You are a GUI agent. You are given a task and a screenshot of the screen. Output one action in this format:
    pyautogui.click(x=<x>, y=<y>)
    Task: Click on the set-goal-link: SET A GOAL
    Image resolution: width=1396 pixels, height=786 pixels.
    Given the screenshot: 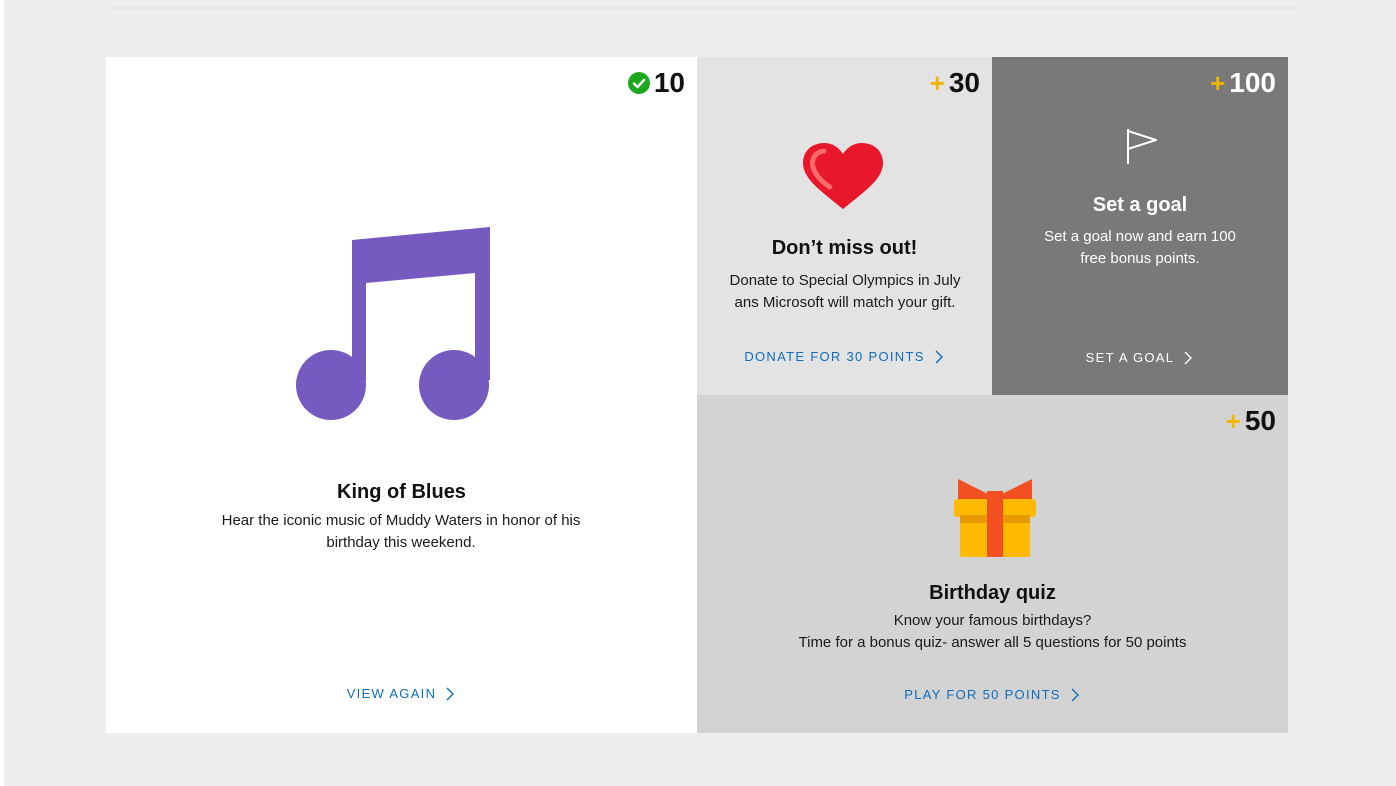 What is the action you would take?
    pyautogui.click(x=1140, y=357)
    